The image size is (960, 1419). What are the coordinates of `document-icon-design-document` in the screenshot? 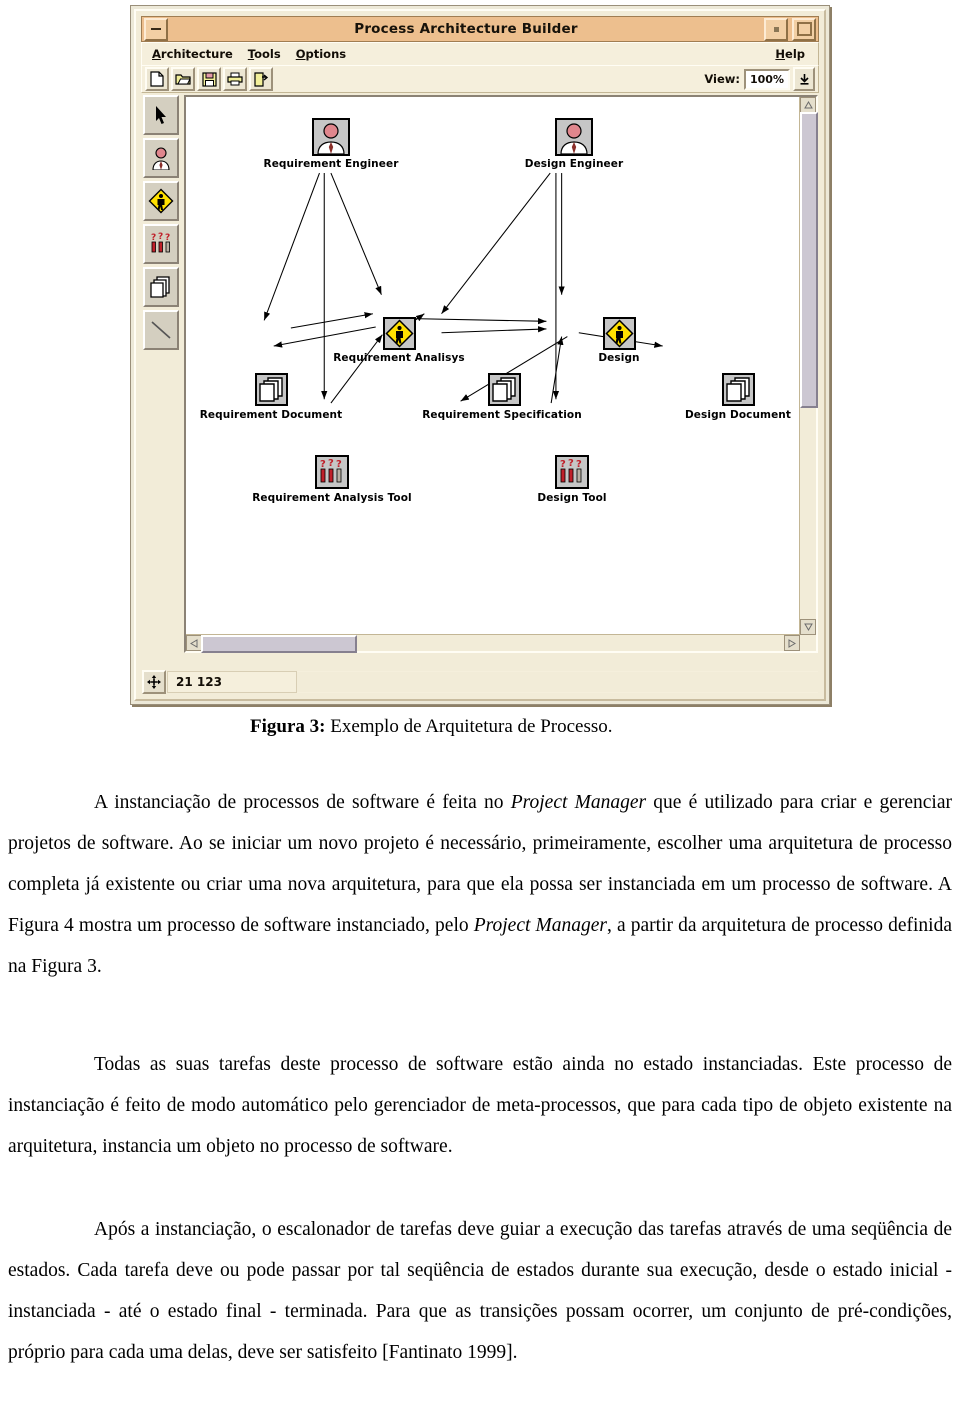 It's located at (738, 389).